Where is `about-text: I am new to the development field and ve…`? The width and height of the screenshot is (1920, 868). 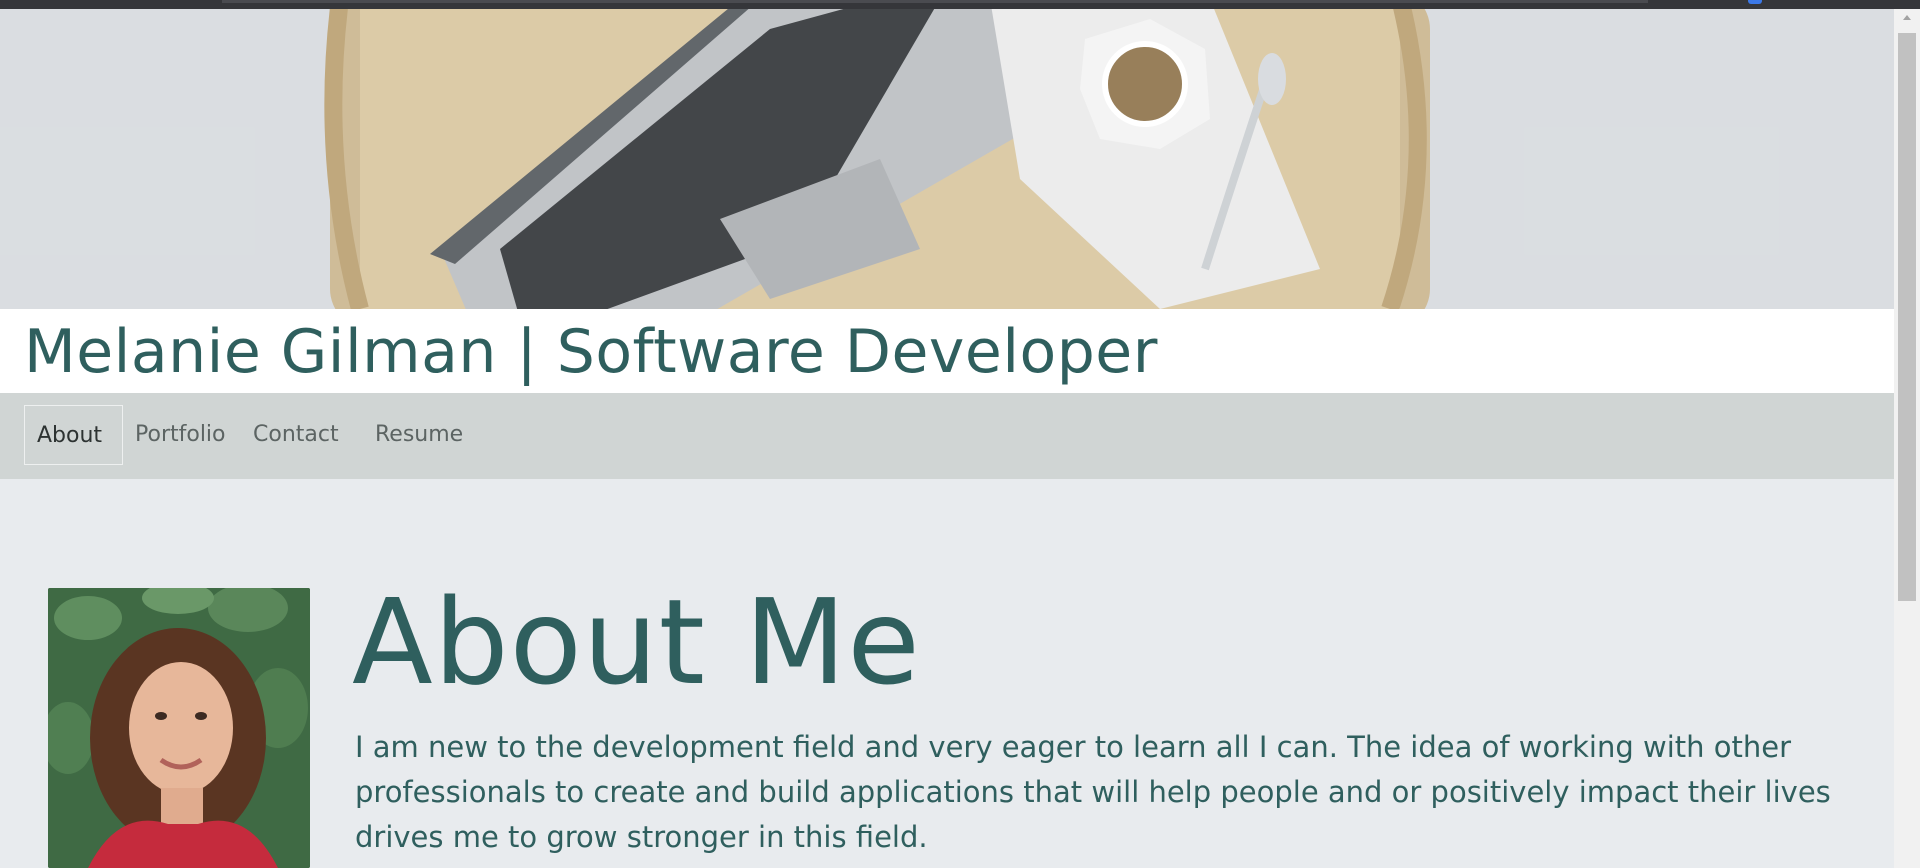 about-text: I am new to the development field and ve… is located at coordinates (1093, 792).